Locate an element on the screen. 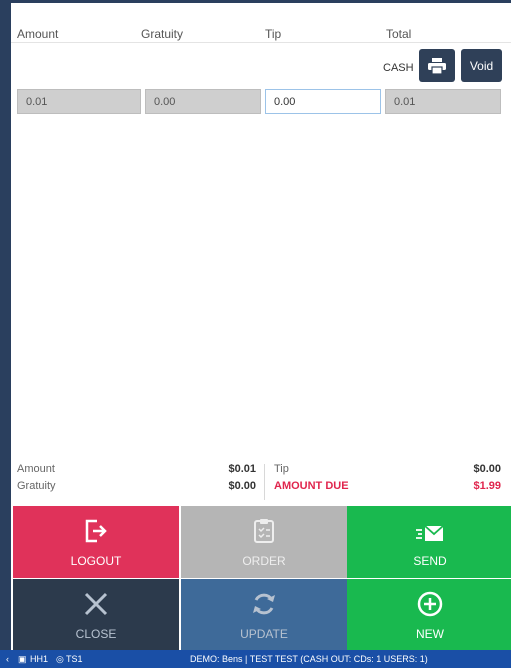  column-header: Amount Gratuity Tip Total is located at coordinates (261, 23).